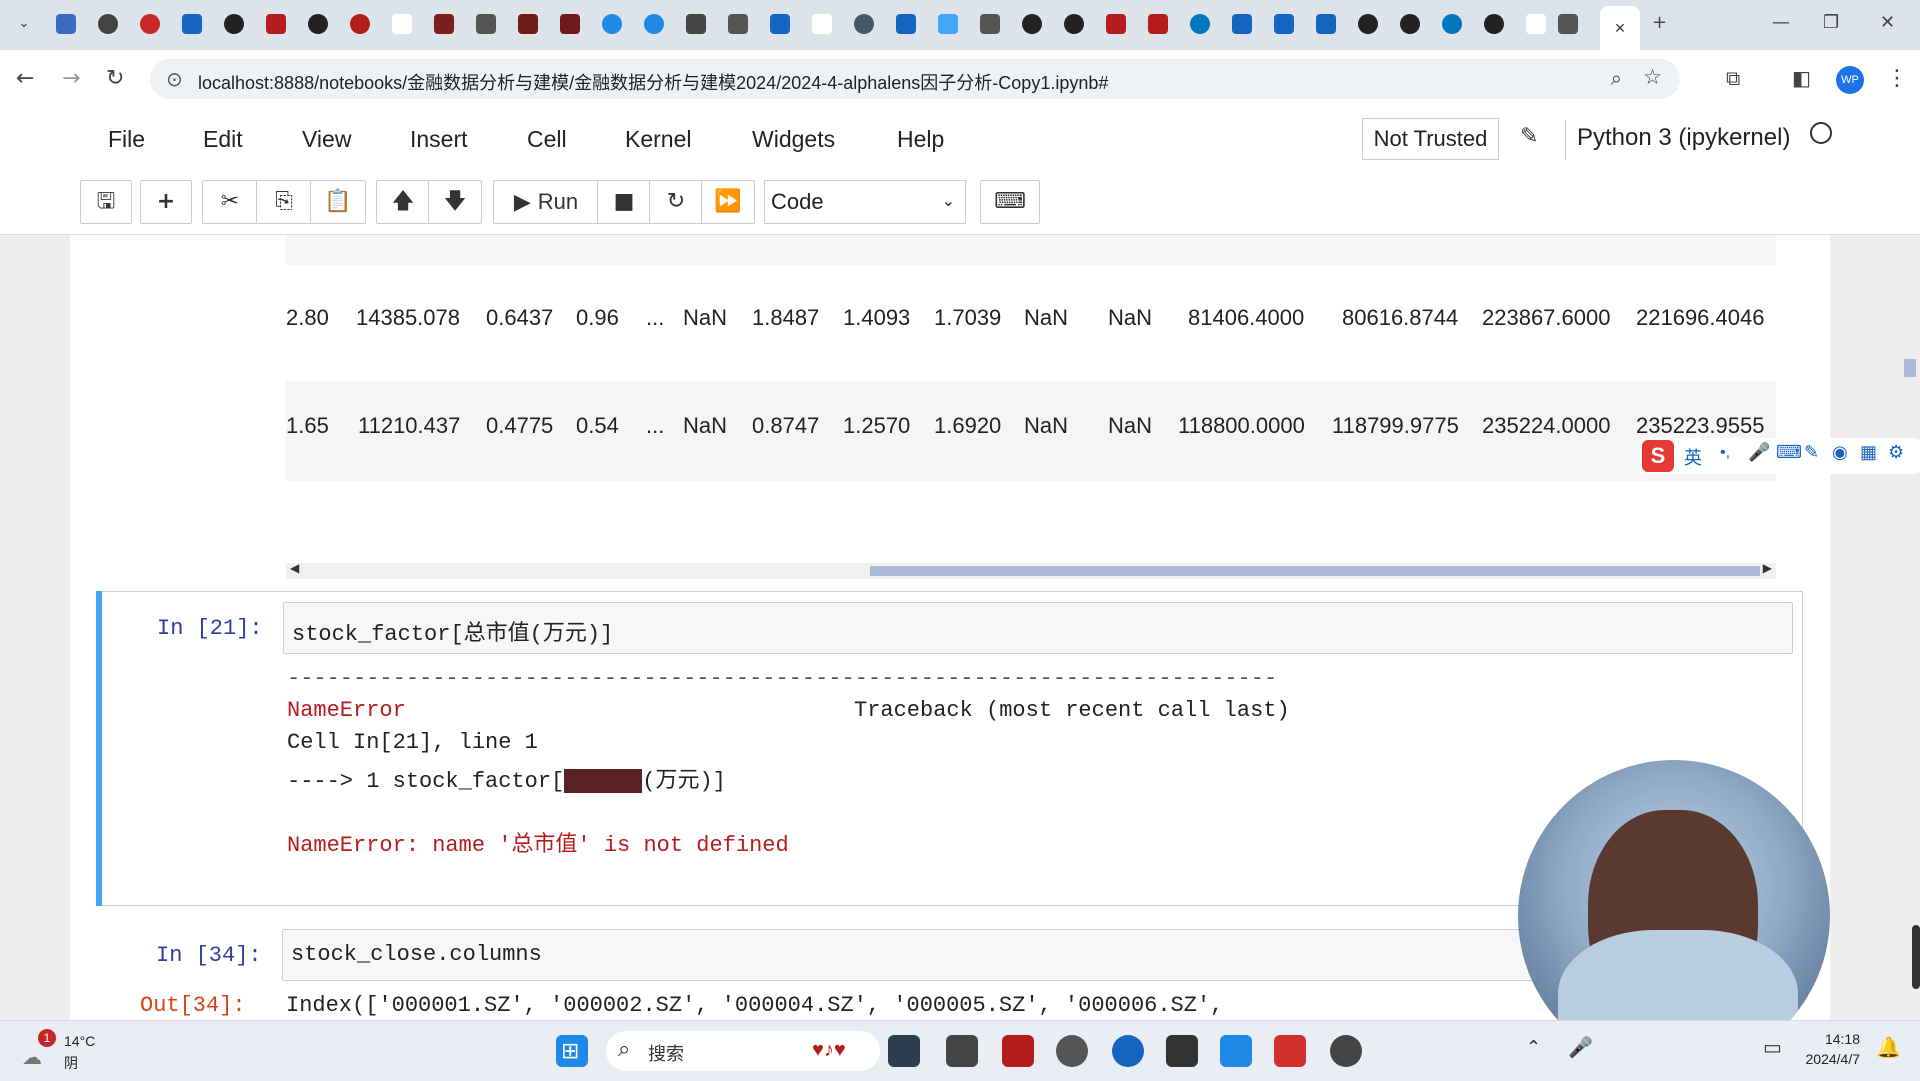 The image size is (1920, 1081). Describe the element at coordinates (904, 1051) in the screenshot. I see `taskbar-app-task-view` at that location.